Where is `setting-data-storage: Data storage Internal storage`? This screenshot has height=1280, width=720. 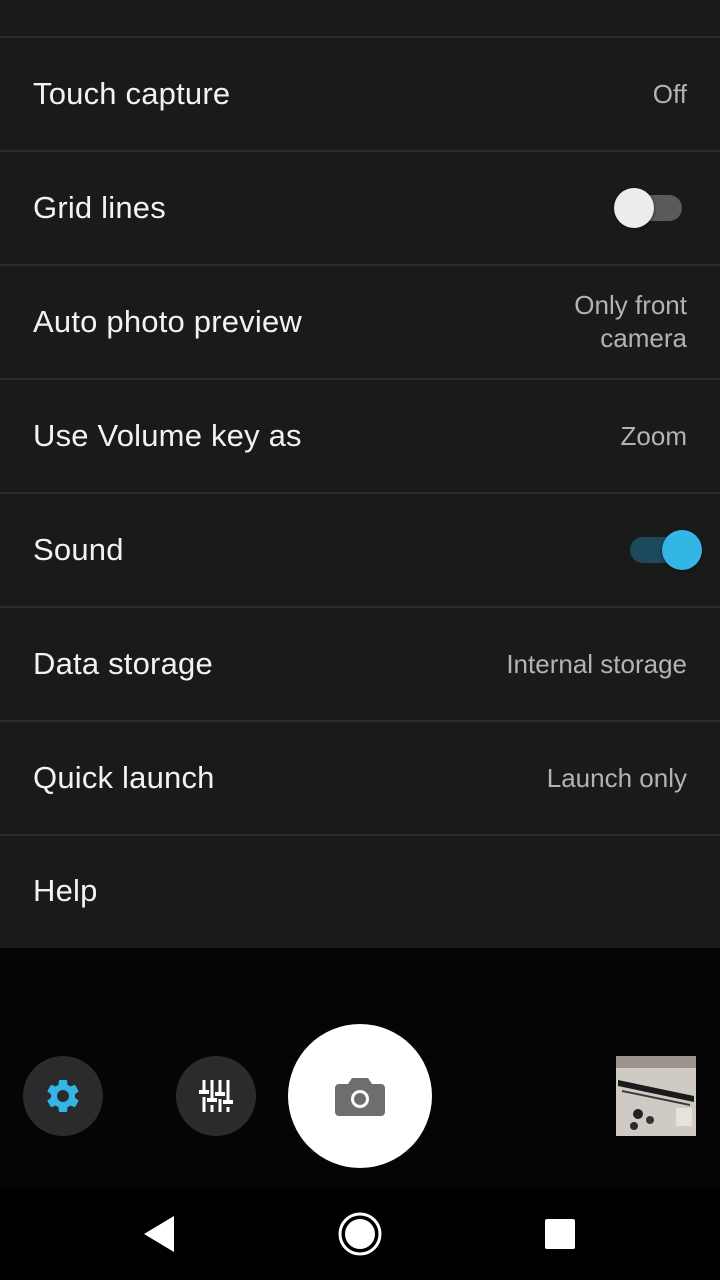 setting-data-storage: Data storage Internal storage is located at coordinates (360, 665).